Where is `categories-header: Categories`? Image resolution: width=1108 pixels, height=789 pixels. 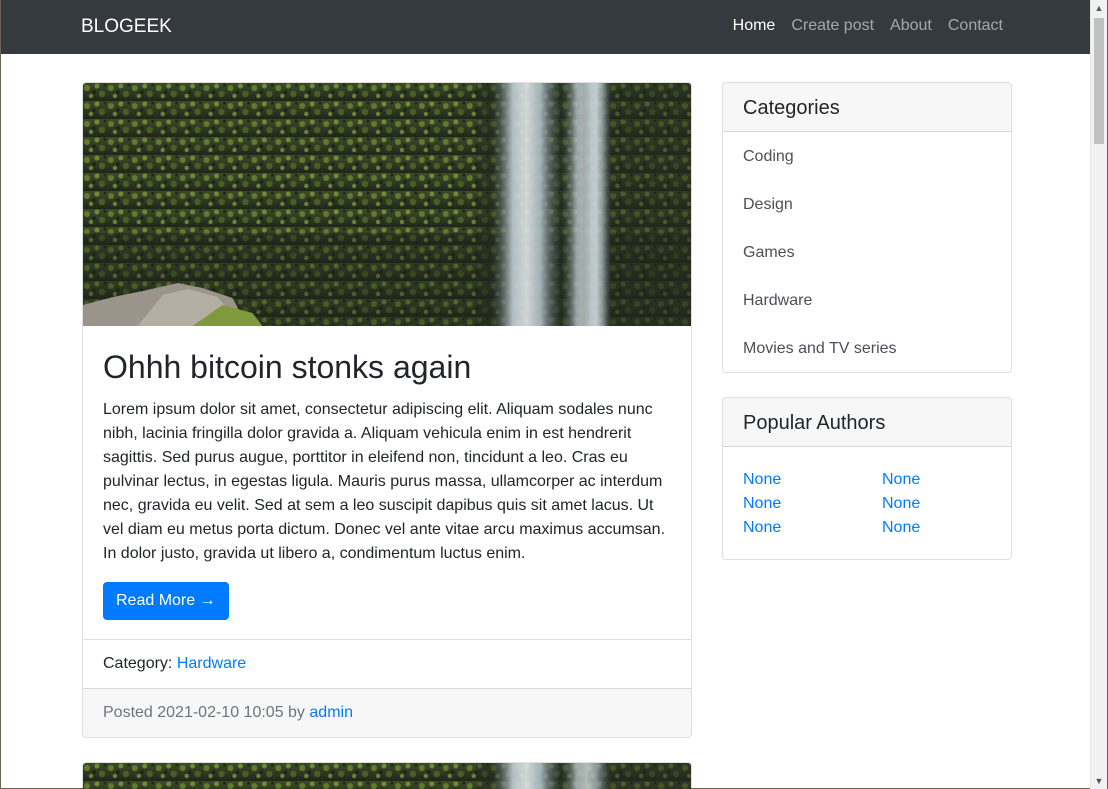
categories-header: Categories is located at coordinates (867, 107).